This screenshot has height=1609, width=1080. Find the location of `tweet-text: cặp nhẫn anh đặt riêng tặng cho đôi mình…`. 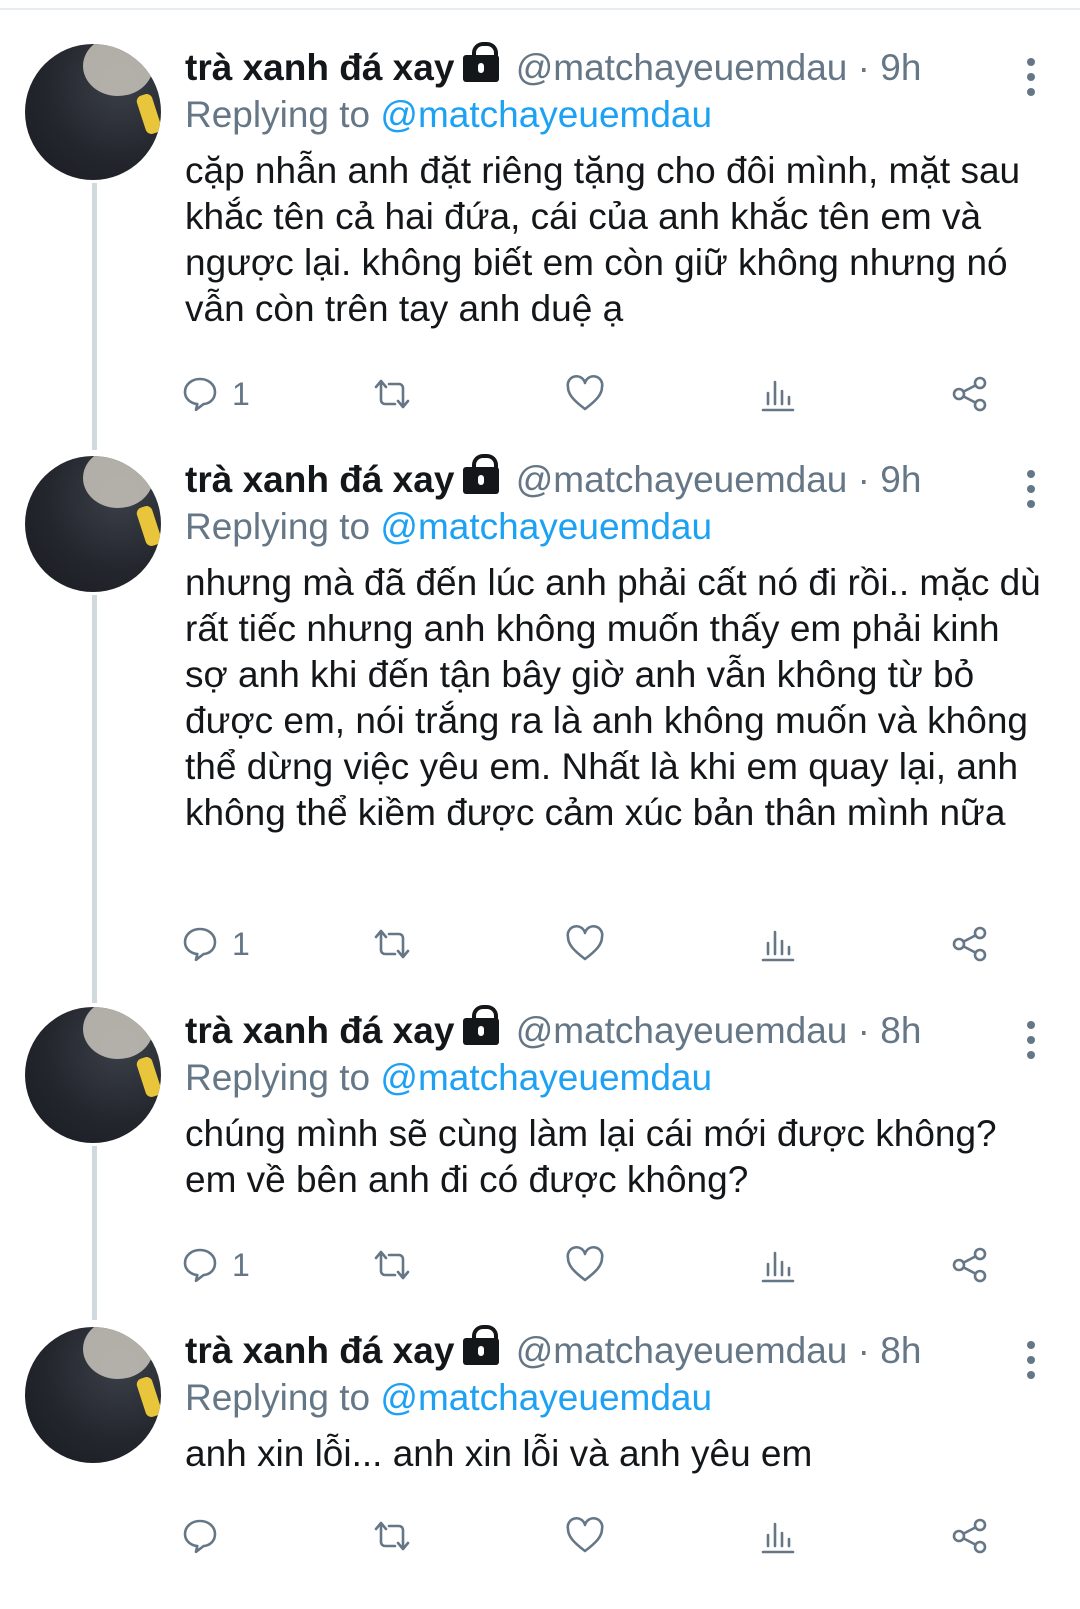

tweet-text: cặp nhẫn anh đặt riêng tặng cho đôi mình… is located at coordinates (603, 239).